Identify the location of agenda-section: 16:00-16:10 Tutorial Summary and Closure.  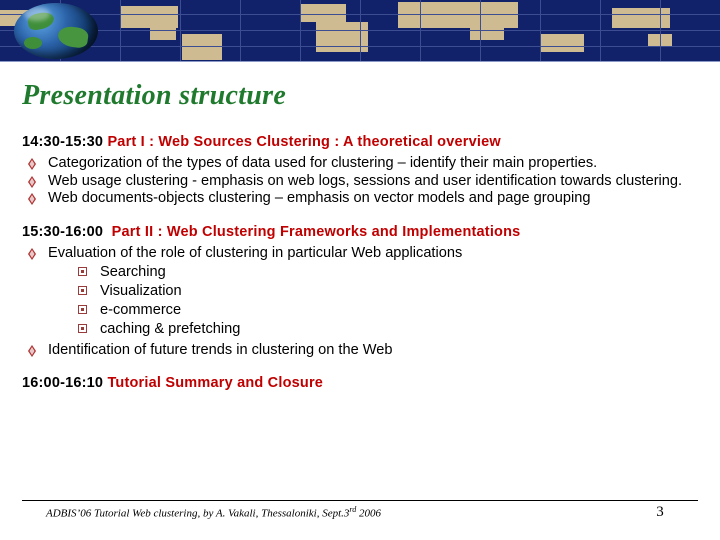
(361, 383).